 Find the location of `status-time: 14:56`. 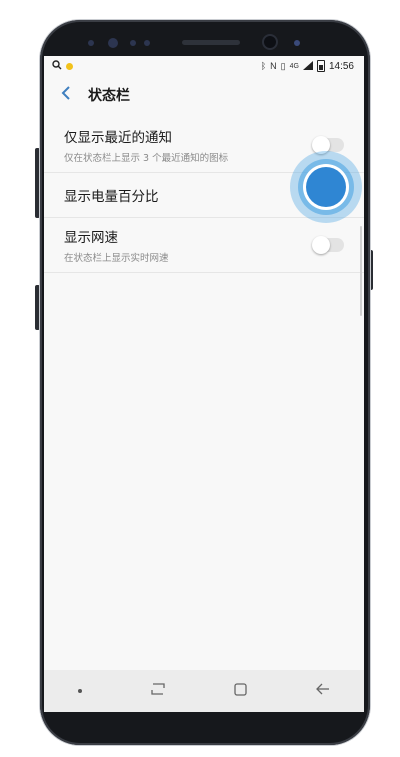

status-time: 14:56 is located at coordinates (341, 66).